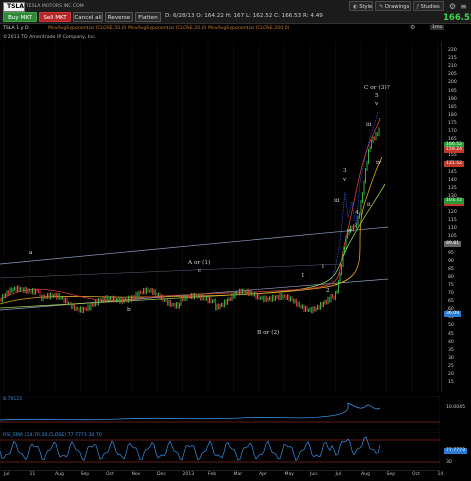  What do you see at coordinates (31, 253) in the screenshot?
I see `wave-label-a: a` at bounding box center [31, 253].